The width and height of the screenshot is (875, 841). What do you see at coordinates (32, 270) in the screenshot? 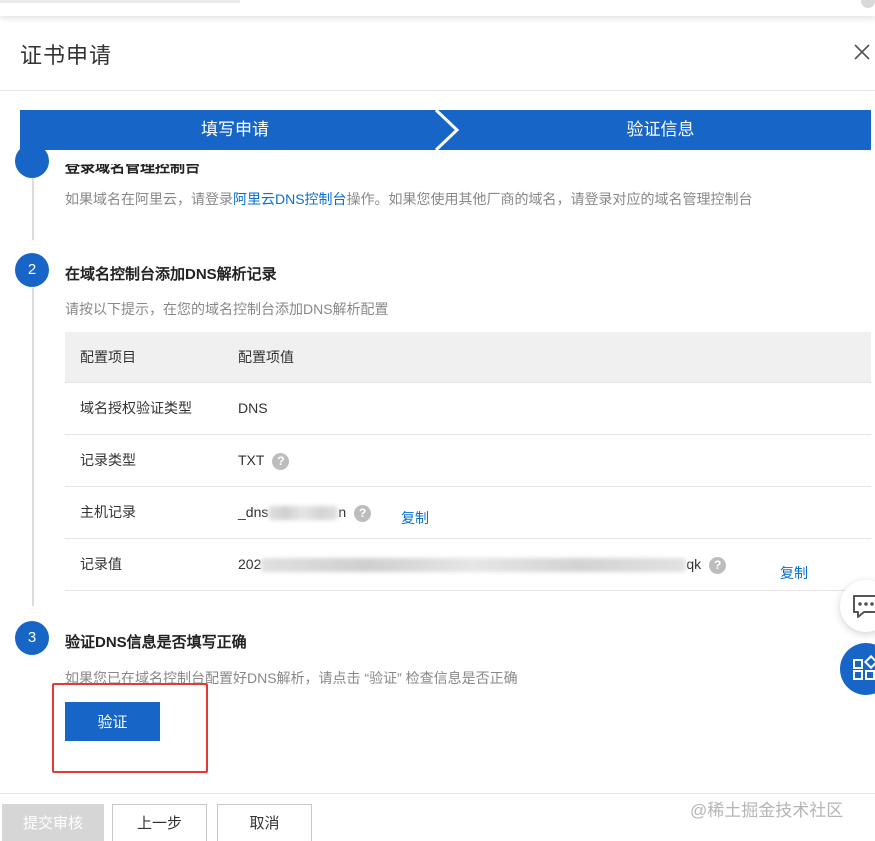
I see `step-2-circle: 2` at bounding box center [32, 270].